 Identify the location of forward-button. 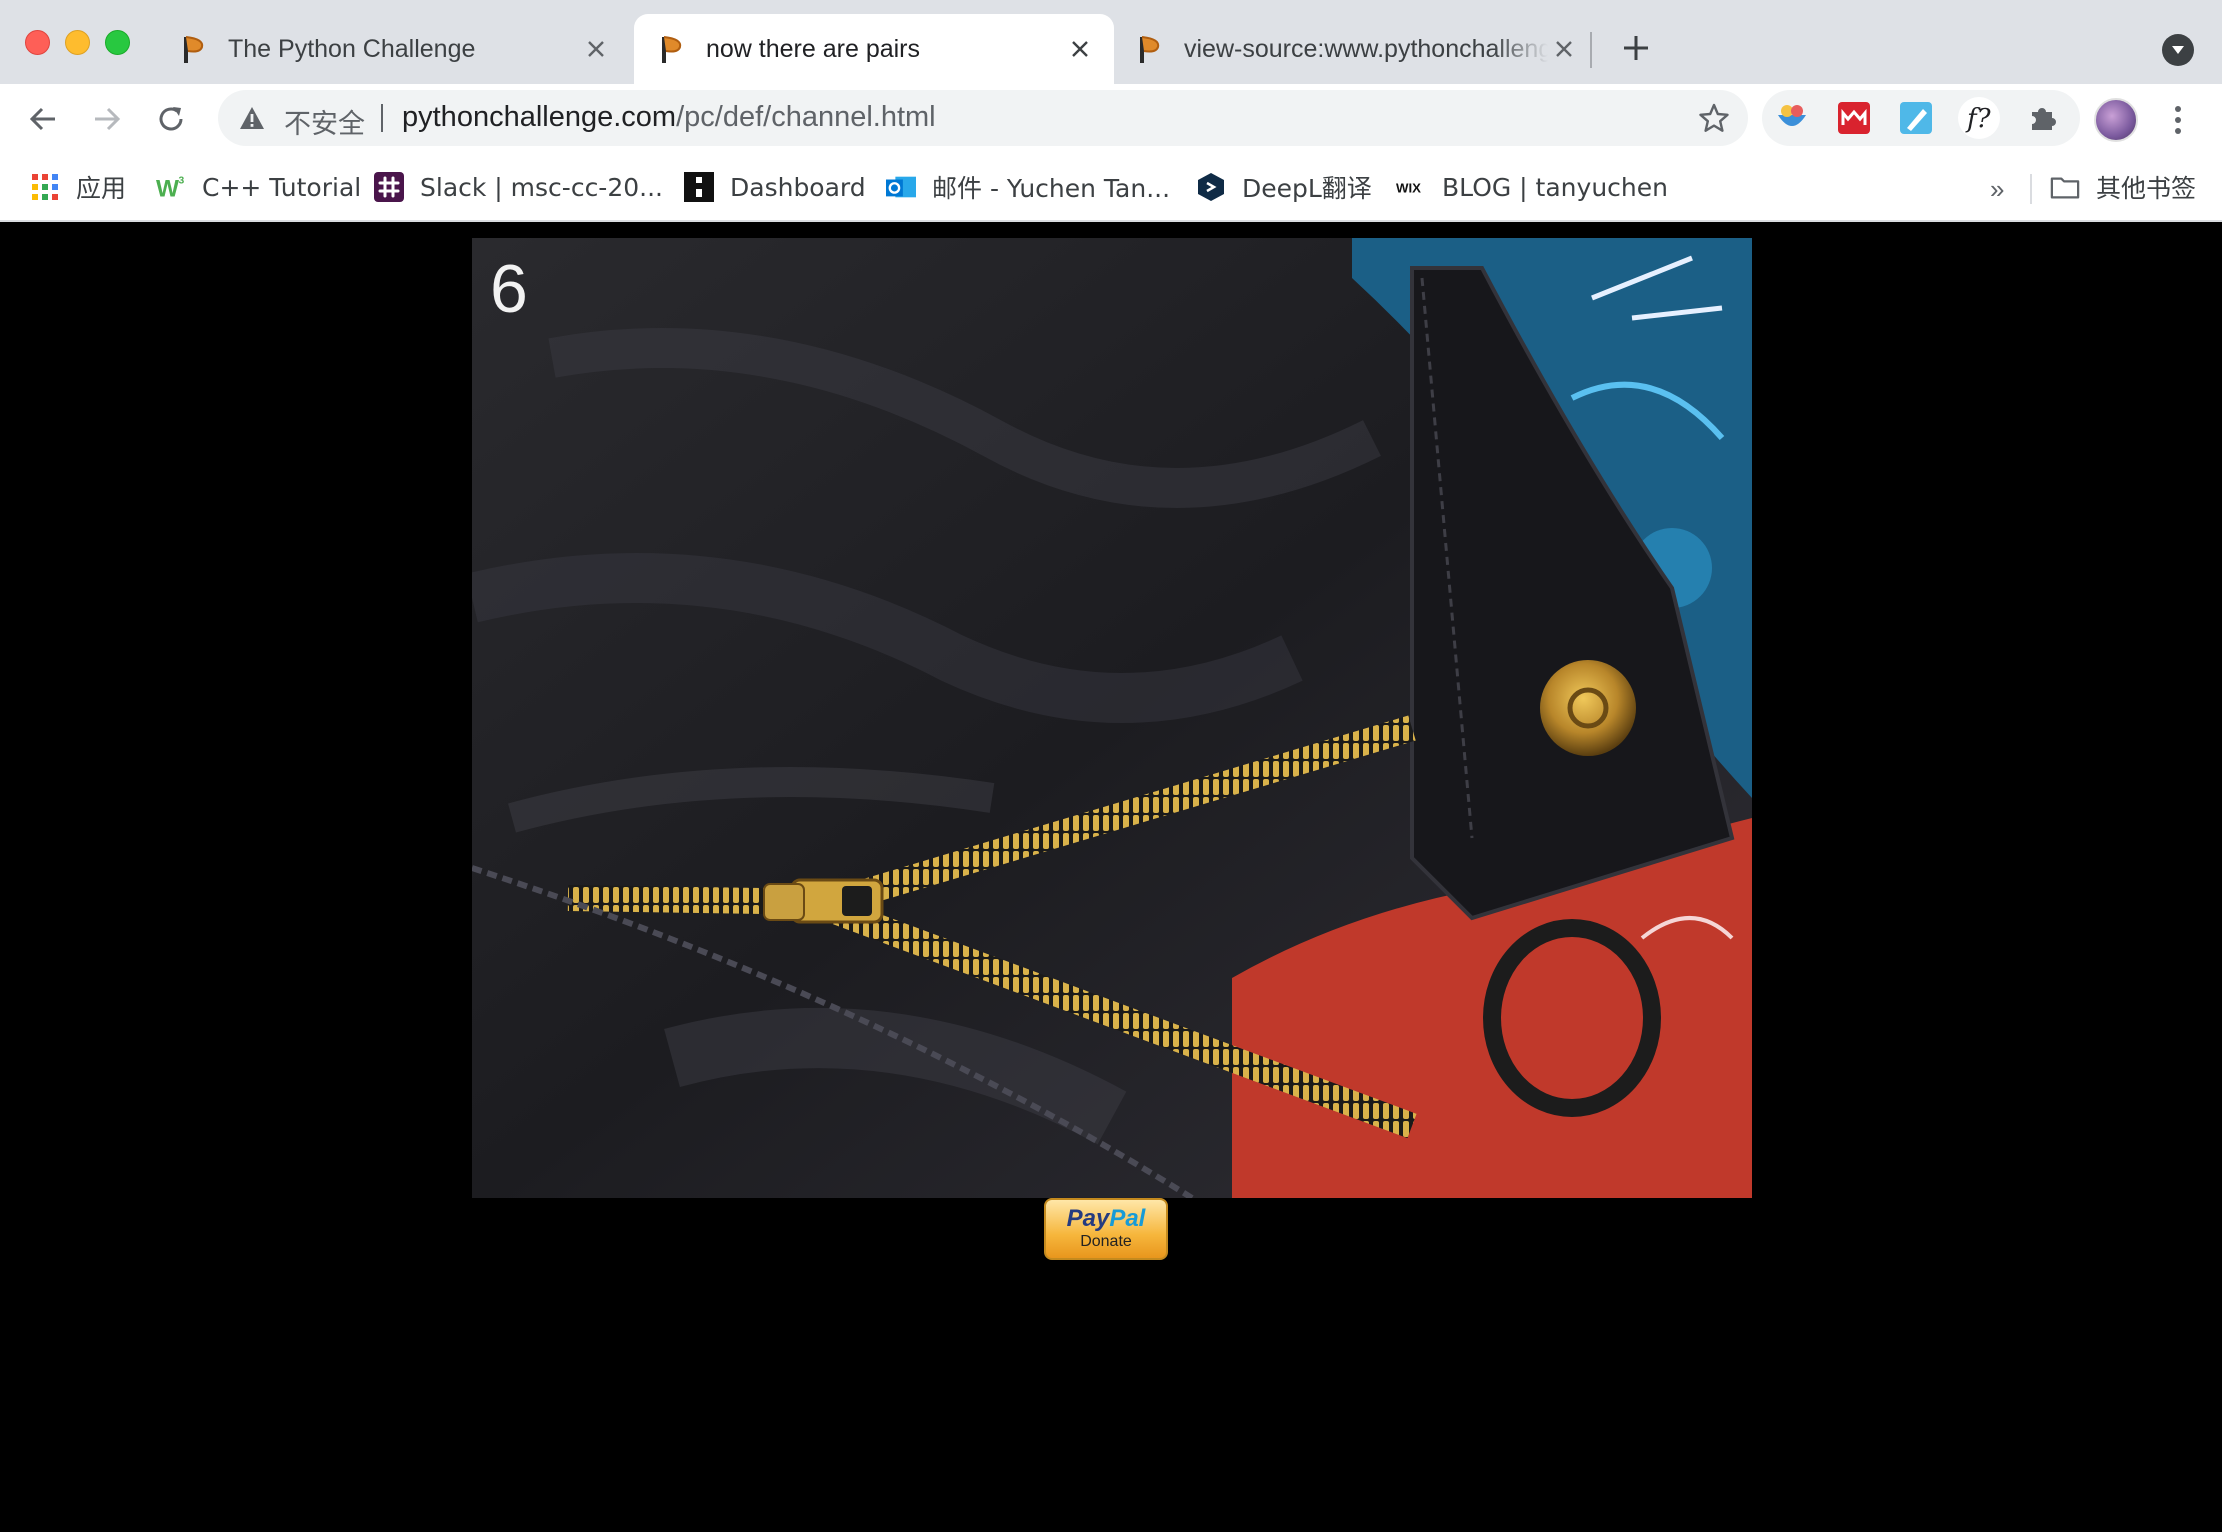
(107, 119).